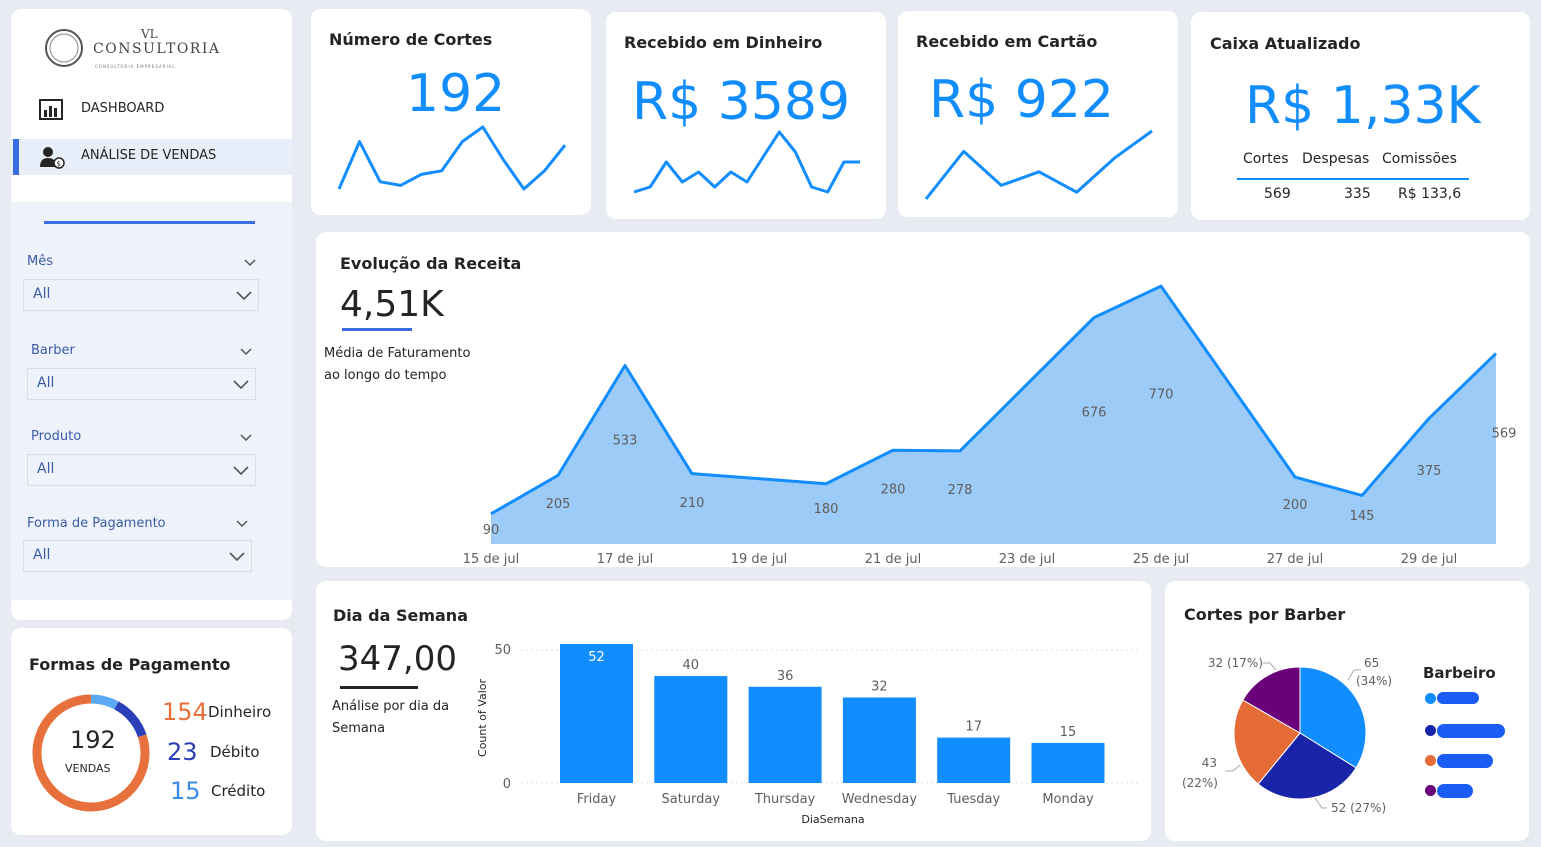 This screenshot has width=1541, height=847. Describe the element at coordinates (1353, 179) in the screenshot. I see `caixa-divider` at that location.